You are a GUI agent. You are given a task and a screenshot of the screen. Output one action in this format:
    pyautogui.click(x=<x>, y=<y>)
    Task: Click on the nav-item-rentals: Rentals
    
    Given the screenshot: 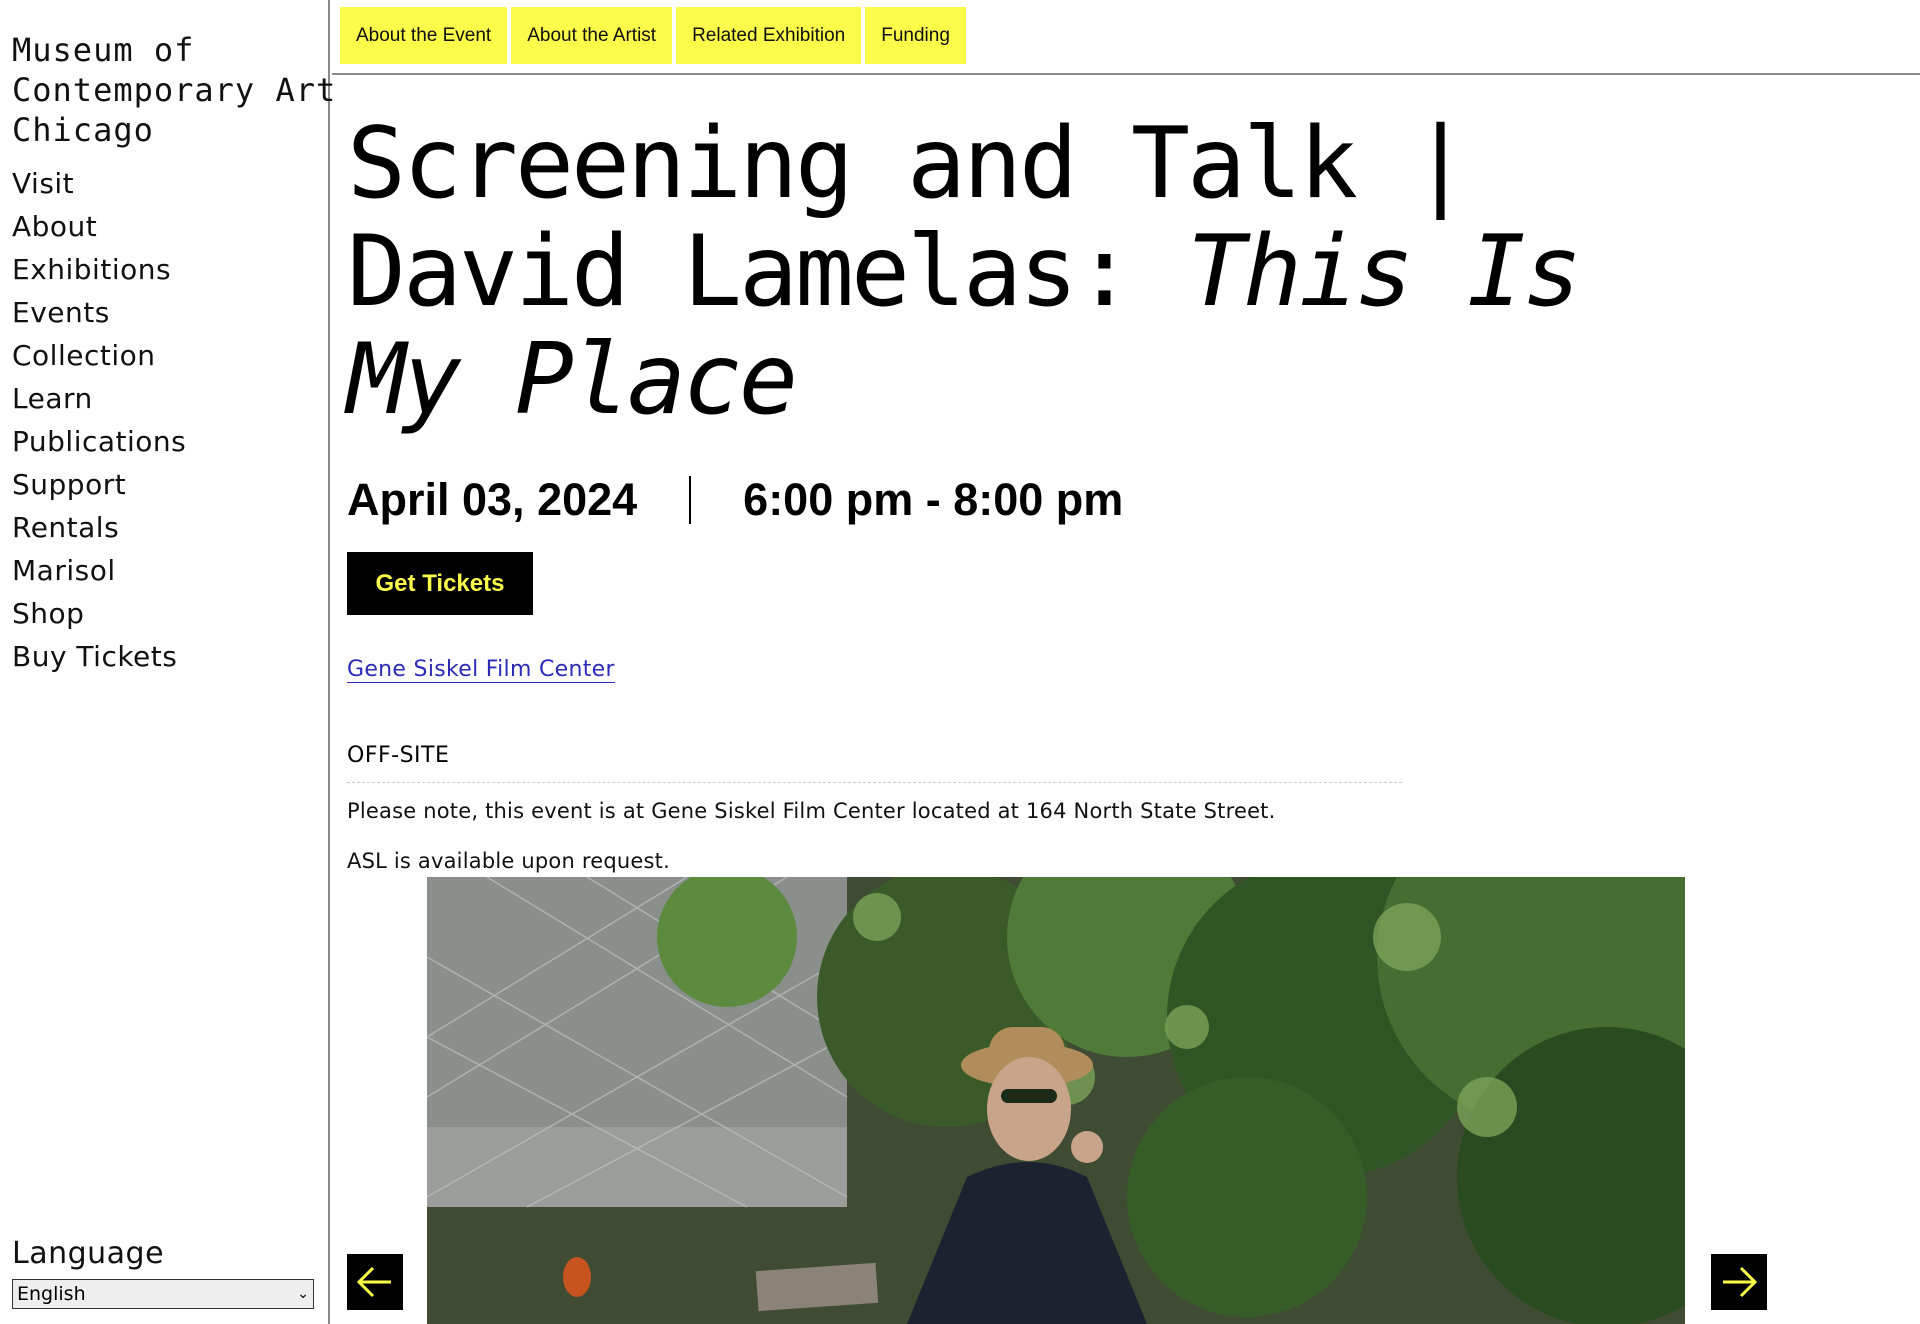 What is the action you would take?
    pyautogui.click(x=99, y=527)
    